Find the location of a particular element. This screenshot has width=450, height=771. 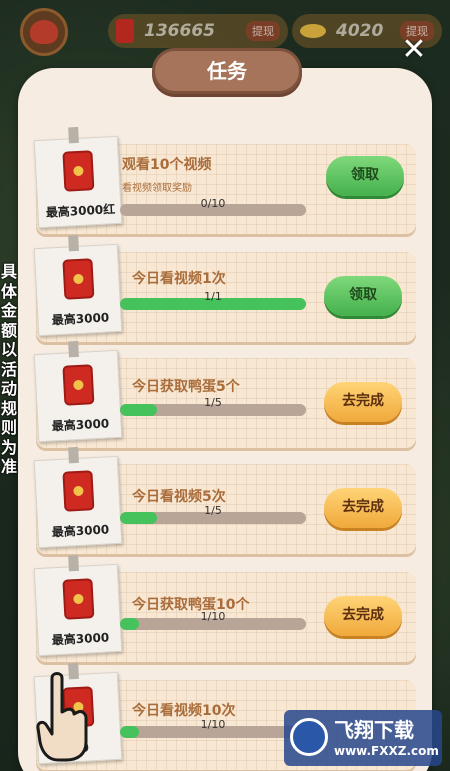

side-note-char: 体 is located at coordinates (8, 291).